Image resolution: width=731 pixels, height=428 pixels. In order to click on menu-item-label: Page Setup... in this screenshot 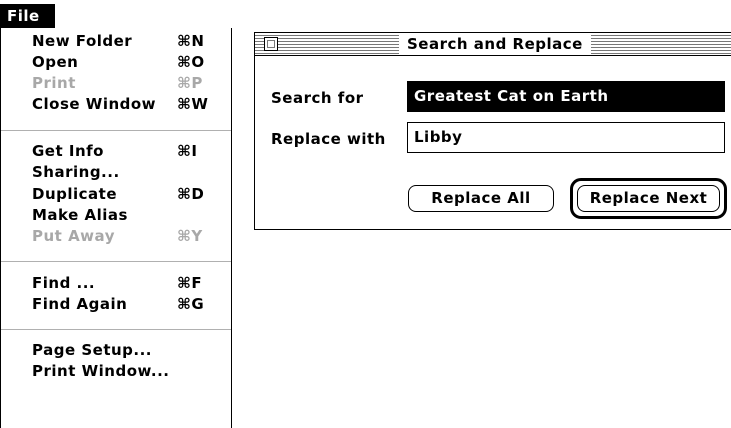, I will do `click(92, 350)`.